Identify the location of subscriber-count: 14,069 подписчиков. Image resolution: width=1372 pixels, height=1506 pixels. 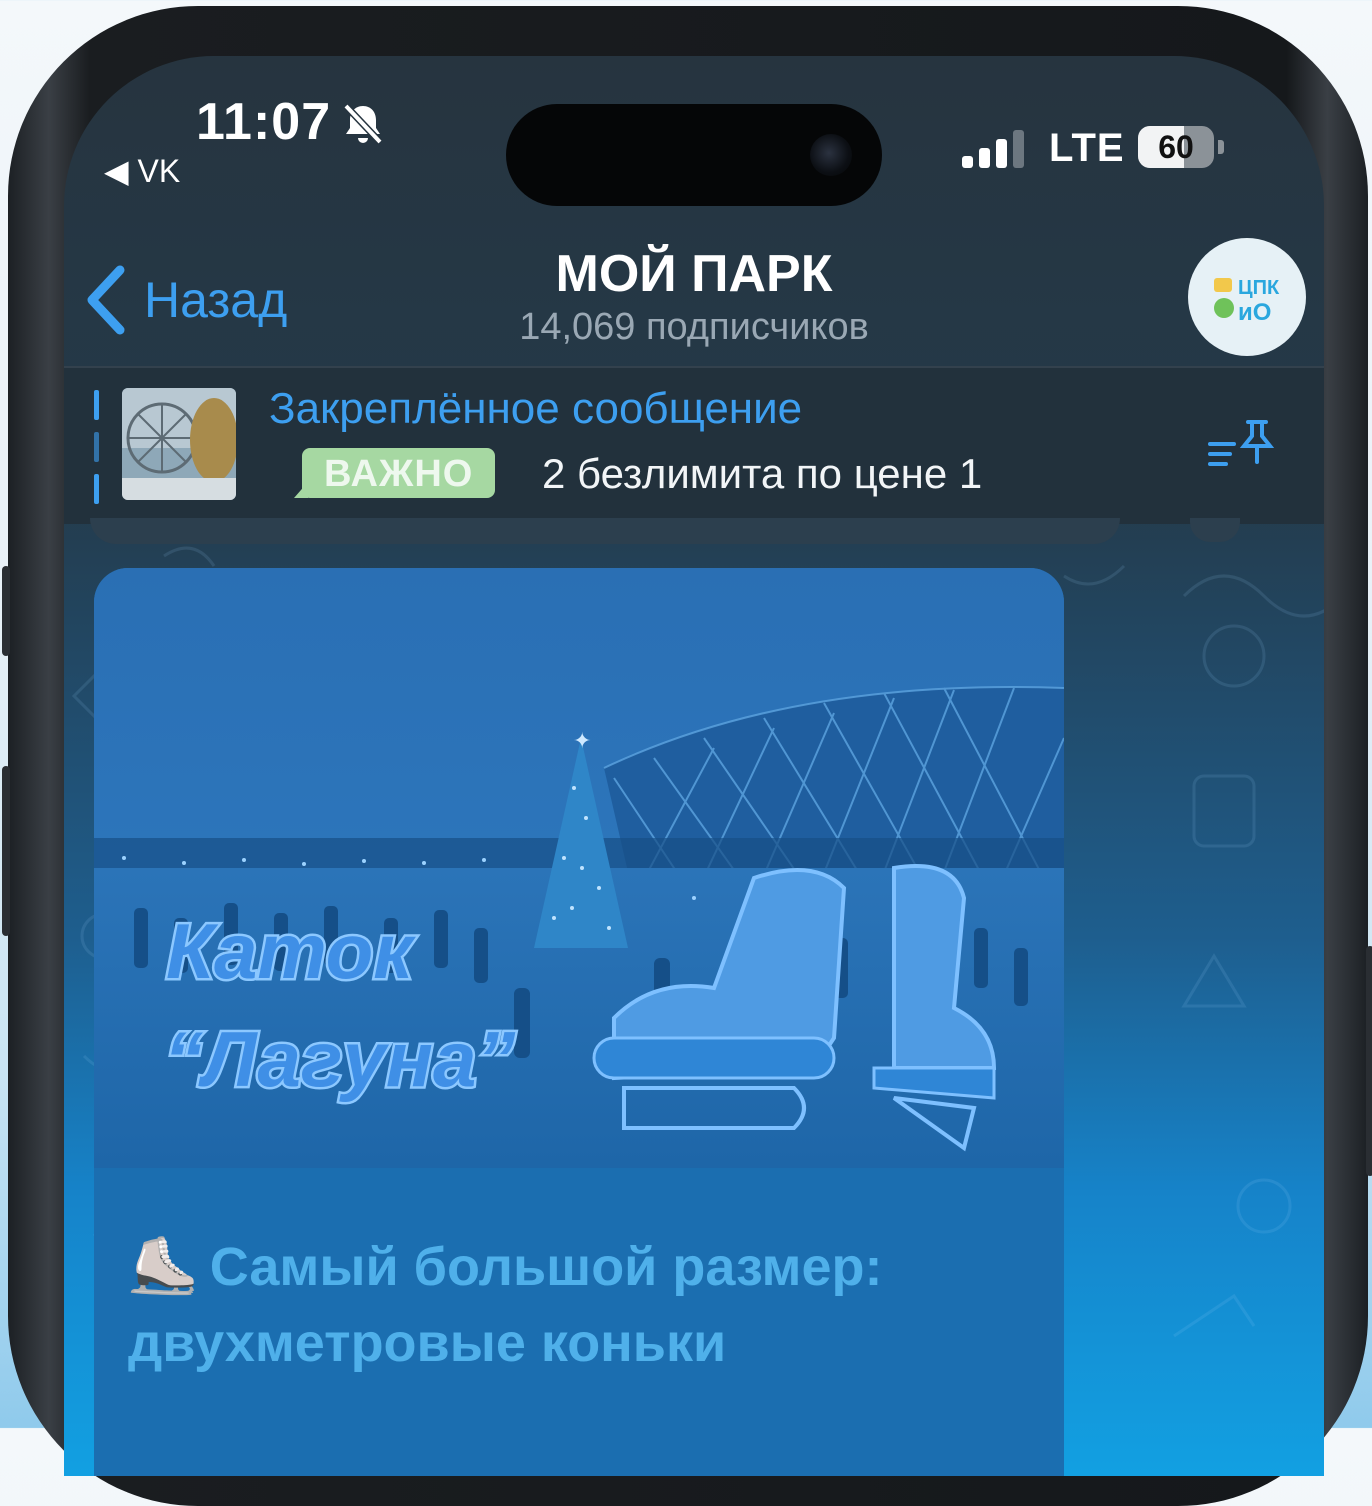
(694, 327).